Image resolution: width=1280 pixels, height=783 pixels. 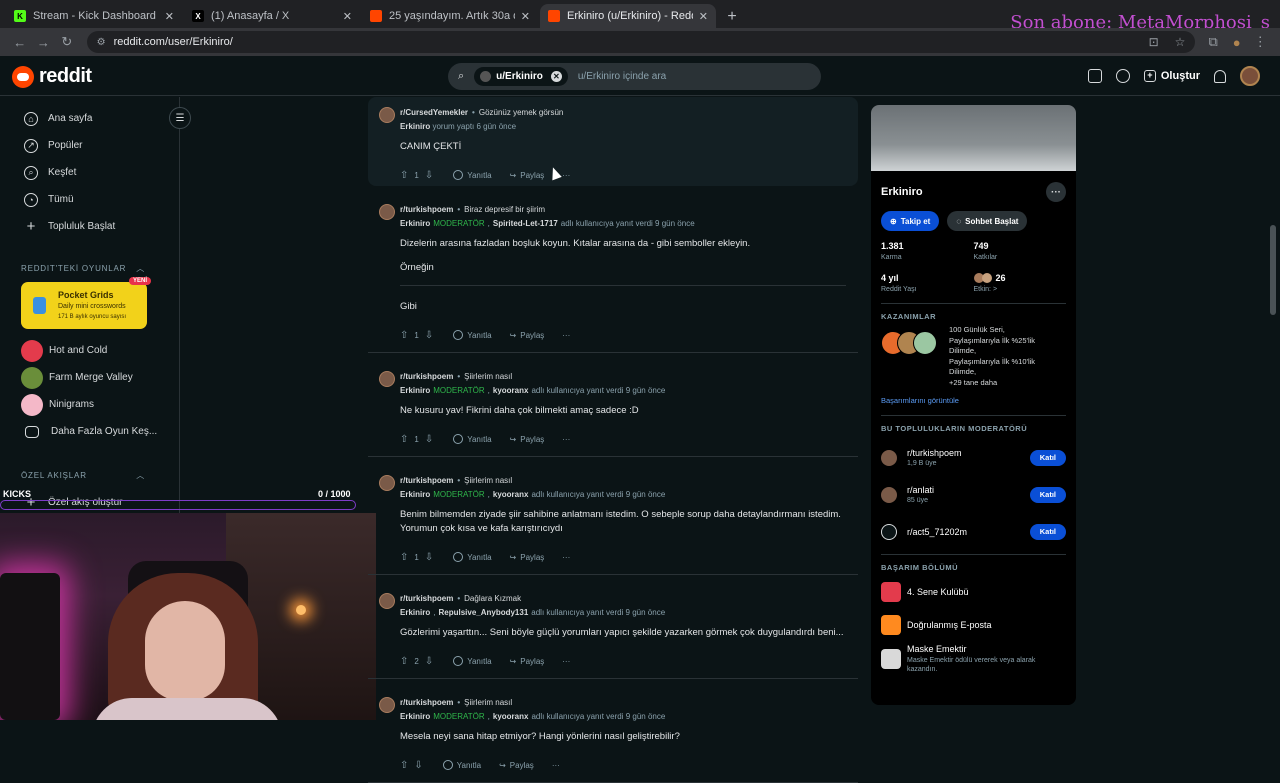 What do you see at coordinates (101, 42) in the screenshot?
I see `site-info-icon: ⚙` at bounding box center [101, 42].